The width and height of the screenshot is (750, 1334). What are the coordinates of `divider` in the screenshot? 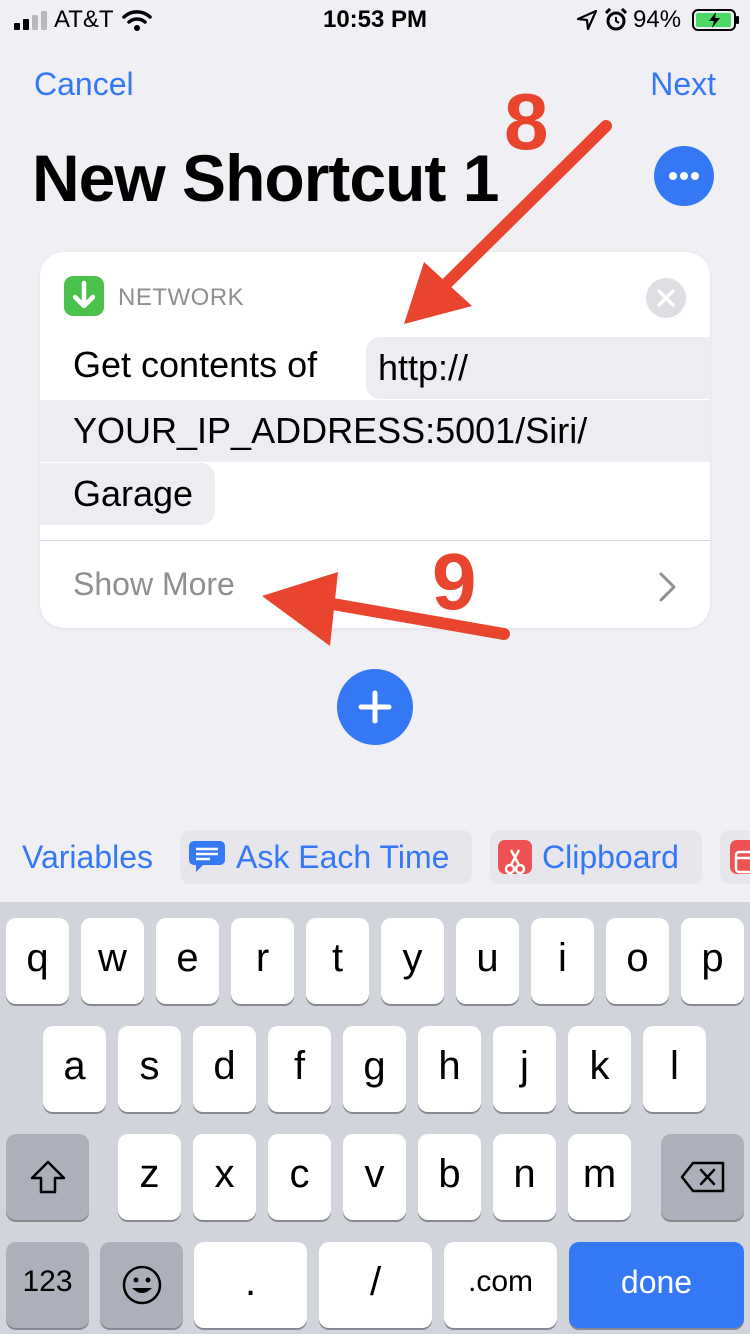 It's located at (375, 540).